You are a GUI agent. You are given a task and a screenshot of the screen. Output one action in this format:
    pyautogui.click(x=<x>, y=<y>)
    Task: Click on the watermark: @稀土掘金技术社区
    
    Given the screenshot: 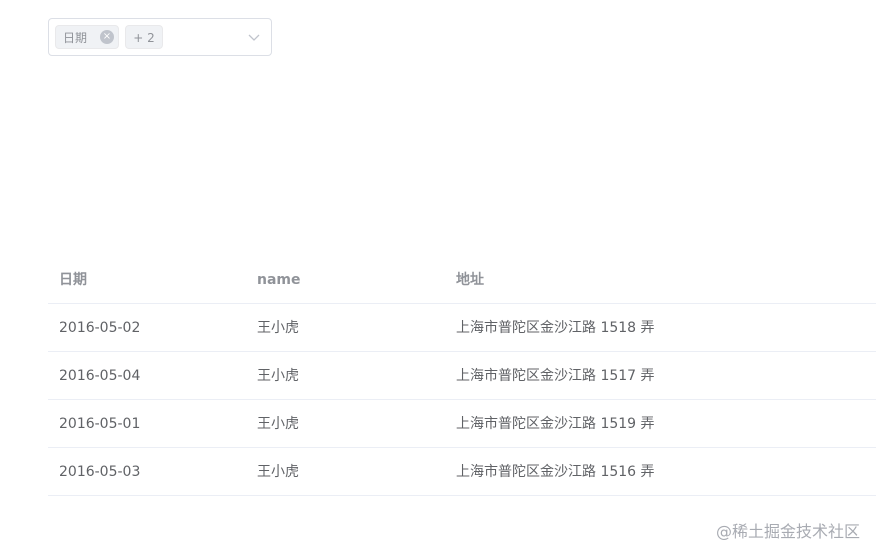 What is the action you would take?
    pyautogui.click(x=787, y=531)
    